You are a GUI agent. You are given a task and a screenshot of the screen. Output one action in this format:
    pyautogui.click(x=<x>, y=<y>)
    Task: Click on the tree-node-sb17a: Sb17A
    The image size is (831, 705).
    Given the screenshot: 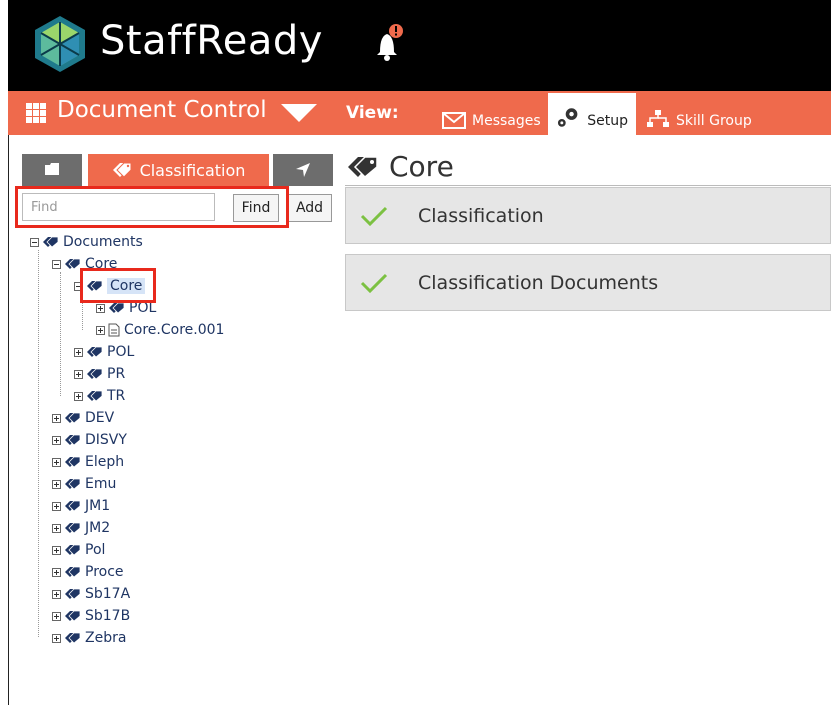 What is the action you would take?
    pyautogui.click(x=91, y=594)
    